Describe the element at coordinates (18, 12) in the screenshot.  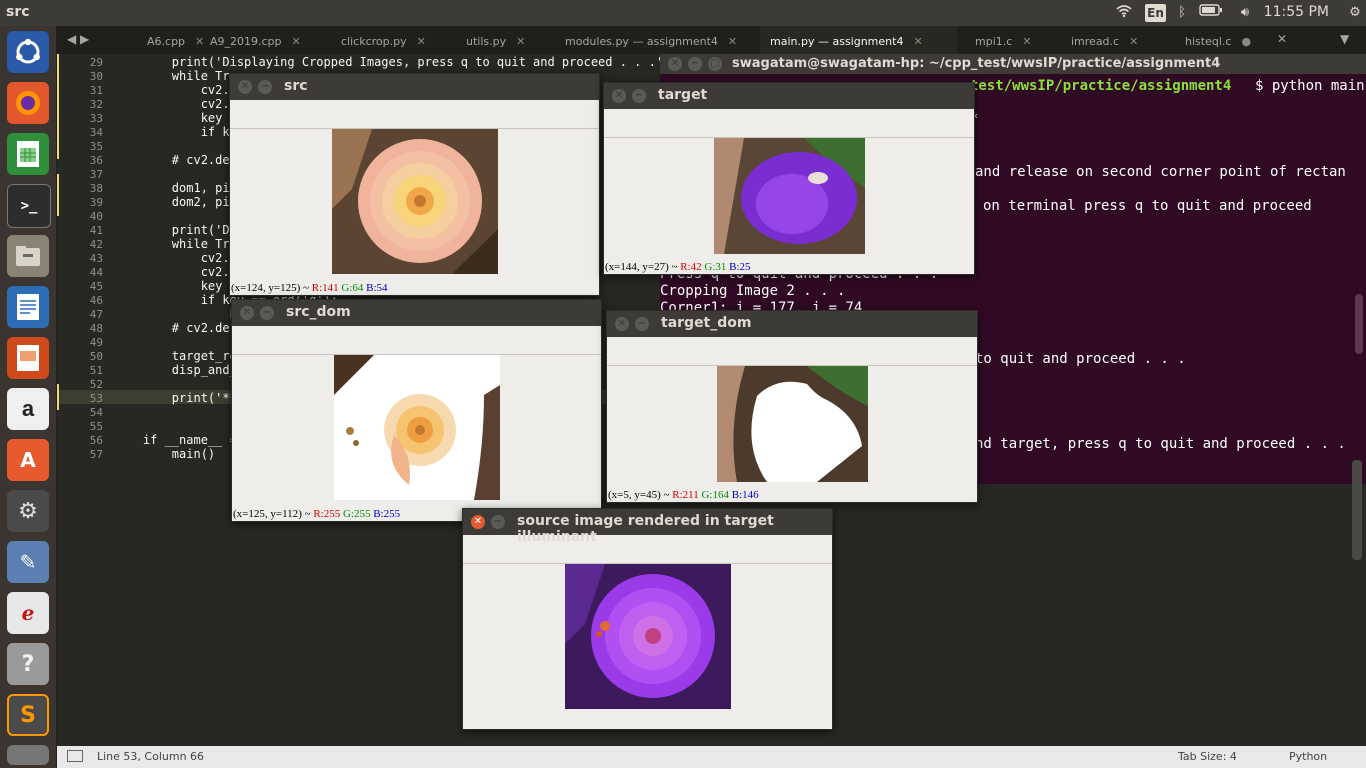
I see `active-window-title: src` at that location.